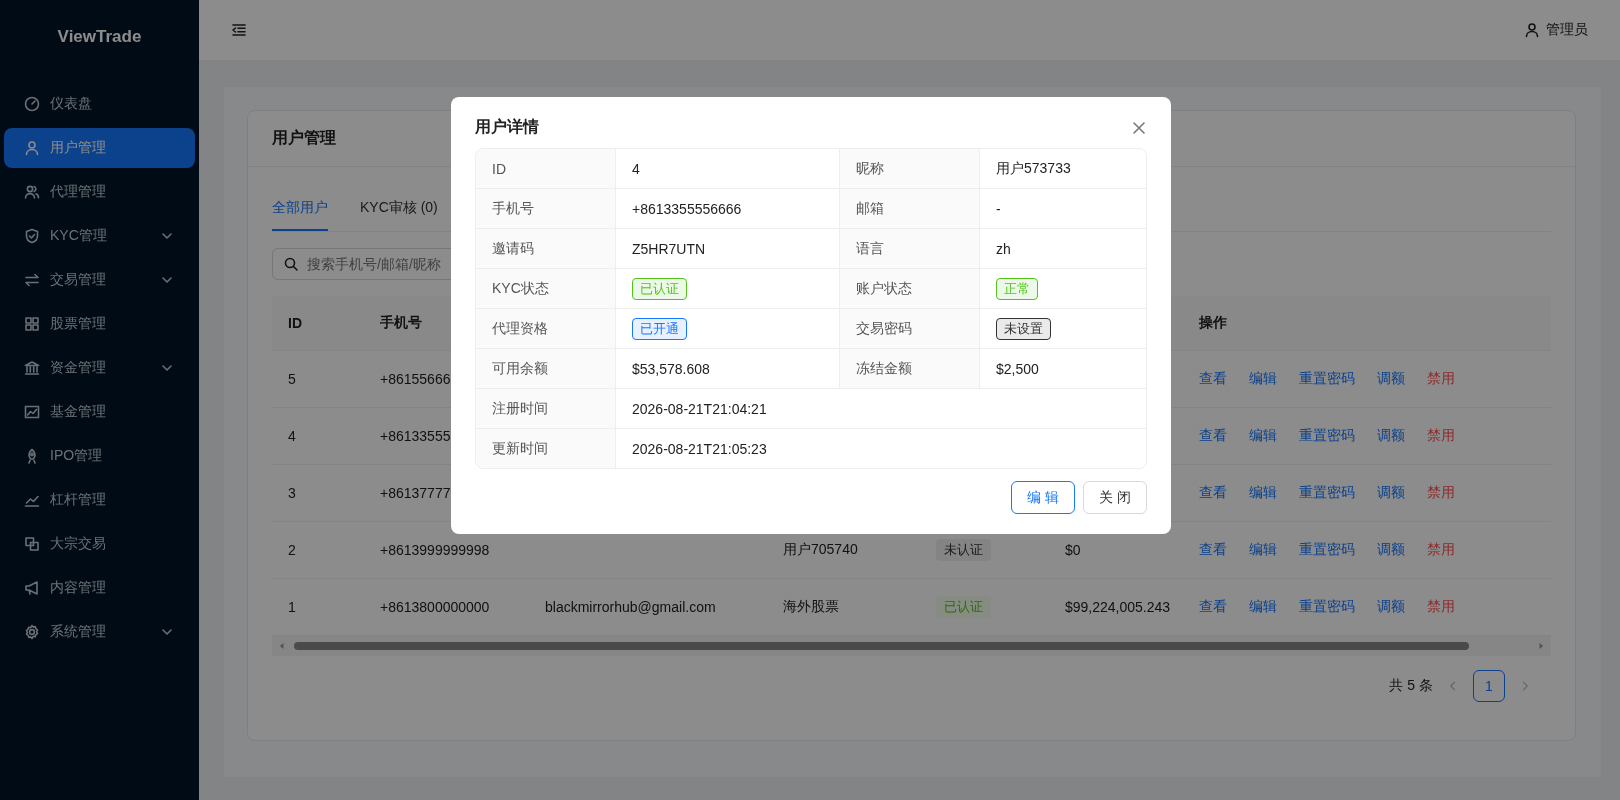 This screenshot has height=800, width=1620. I want to click on field-value: 2026-08-21T21:04:21, so click(699, 409).